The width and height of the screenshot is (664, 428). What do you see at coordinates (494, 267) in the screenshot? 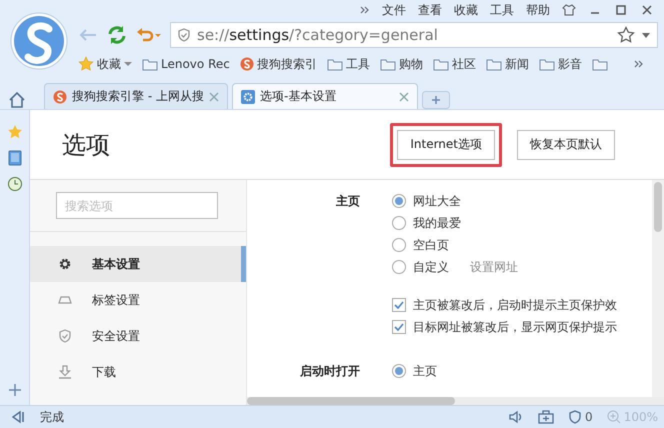
I see `set-url-link: 设置网址` at bounding box center [494, 267].